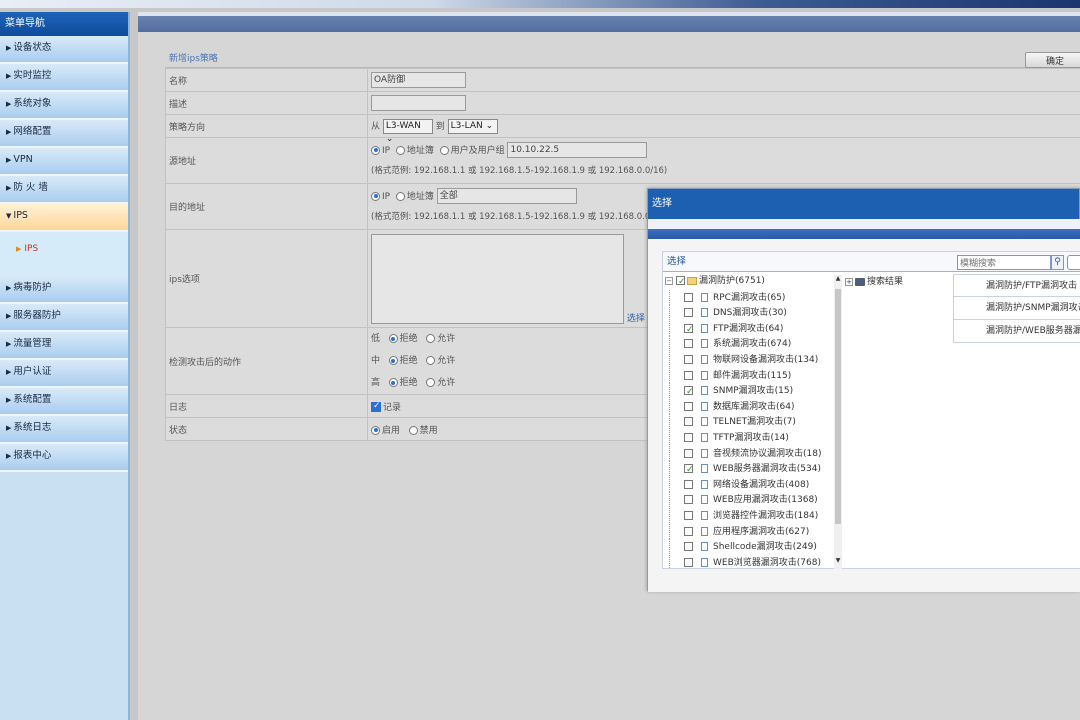  I want to click on to-select-value: L3-LAN, so click(466, 125).